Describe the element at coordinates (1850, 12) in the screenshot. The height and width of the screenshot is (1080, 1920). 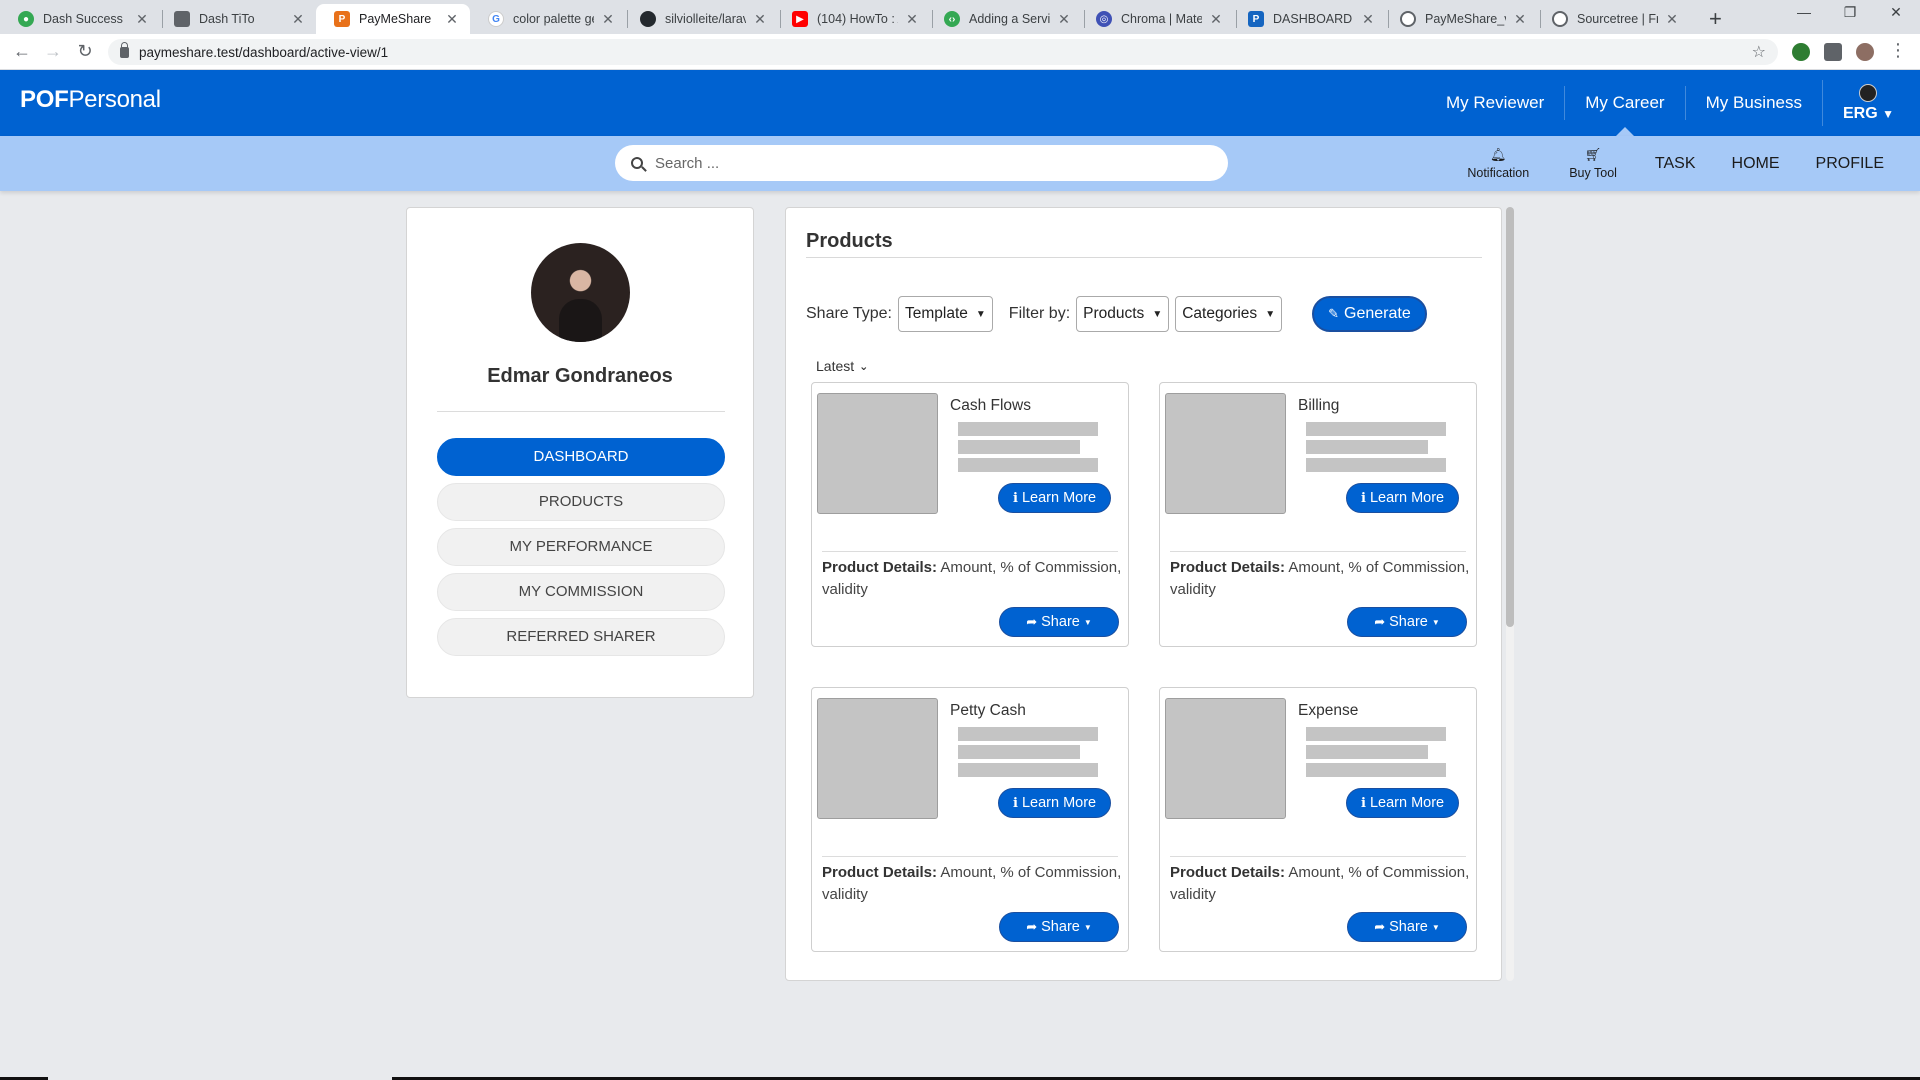
I see `restore-icon: ❐` at that location.